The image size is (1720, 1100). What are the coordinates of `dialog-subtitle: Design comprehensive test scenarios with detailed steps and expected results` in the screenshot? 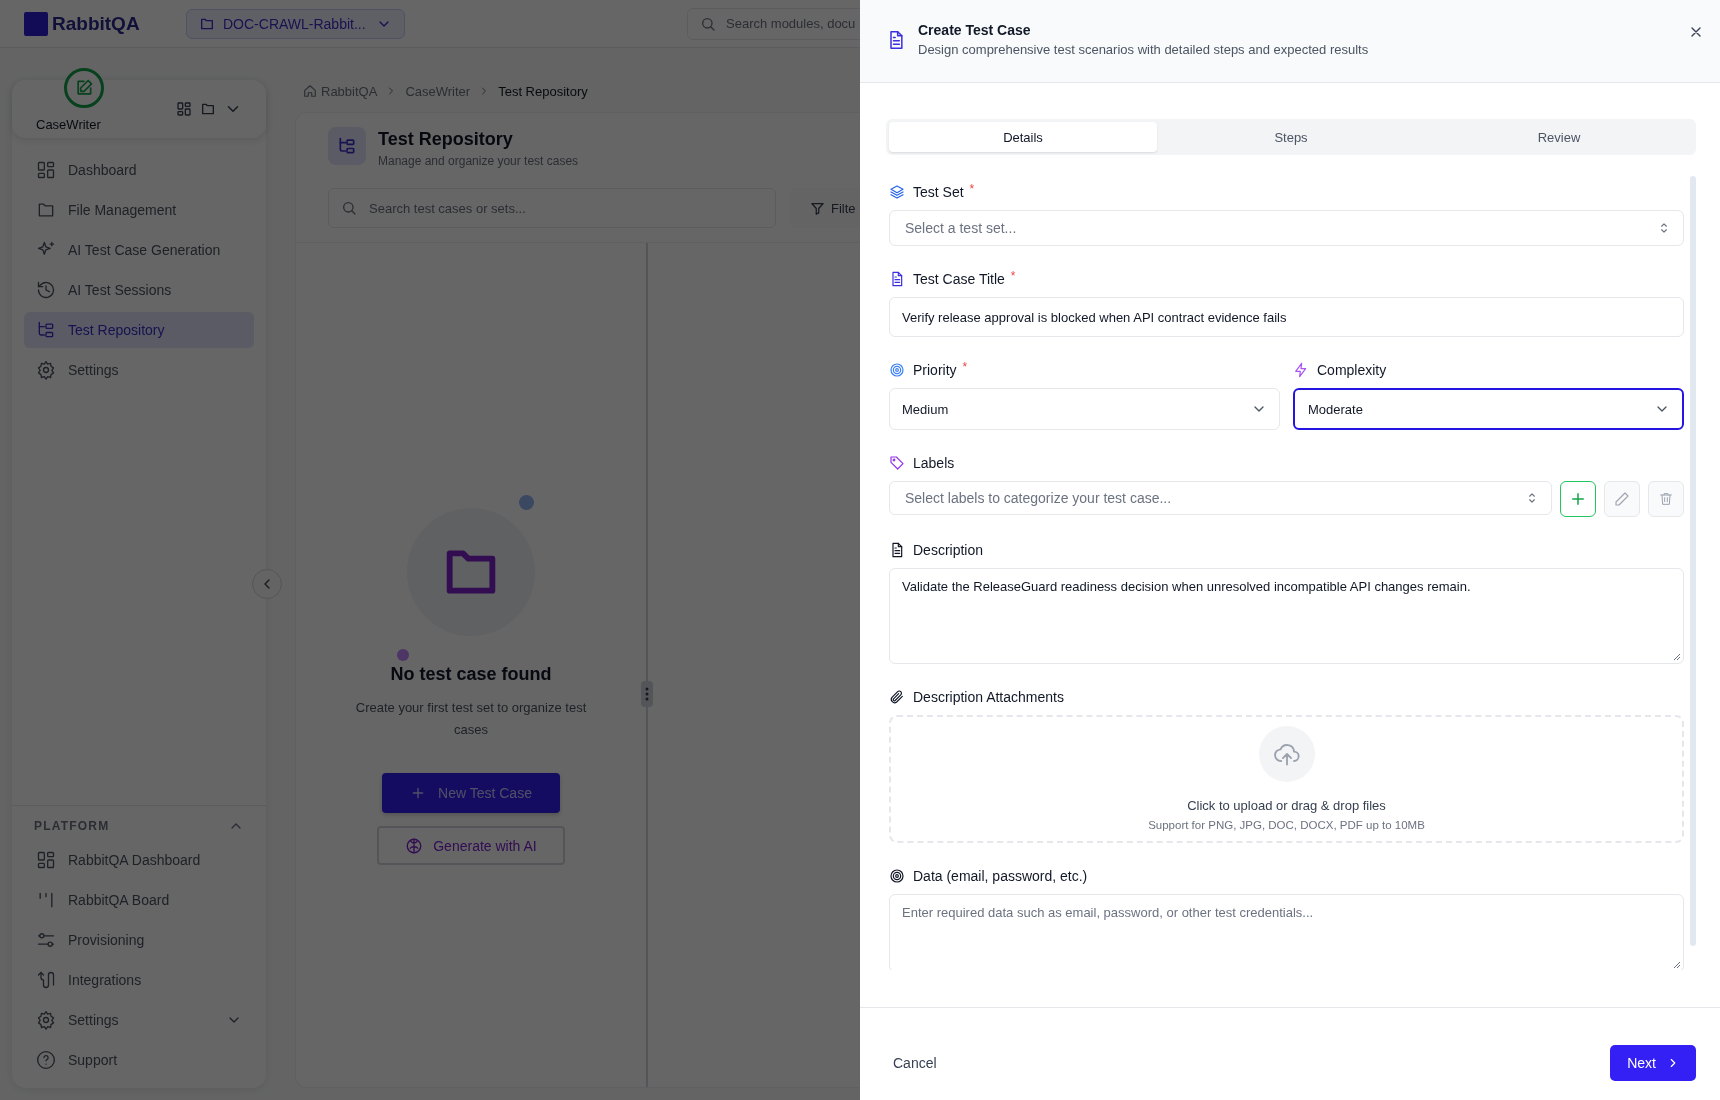 It's located at (1144, 49).